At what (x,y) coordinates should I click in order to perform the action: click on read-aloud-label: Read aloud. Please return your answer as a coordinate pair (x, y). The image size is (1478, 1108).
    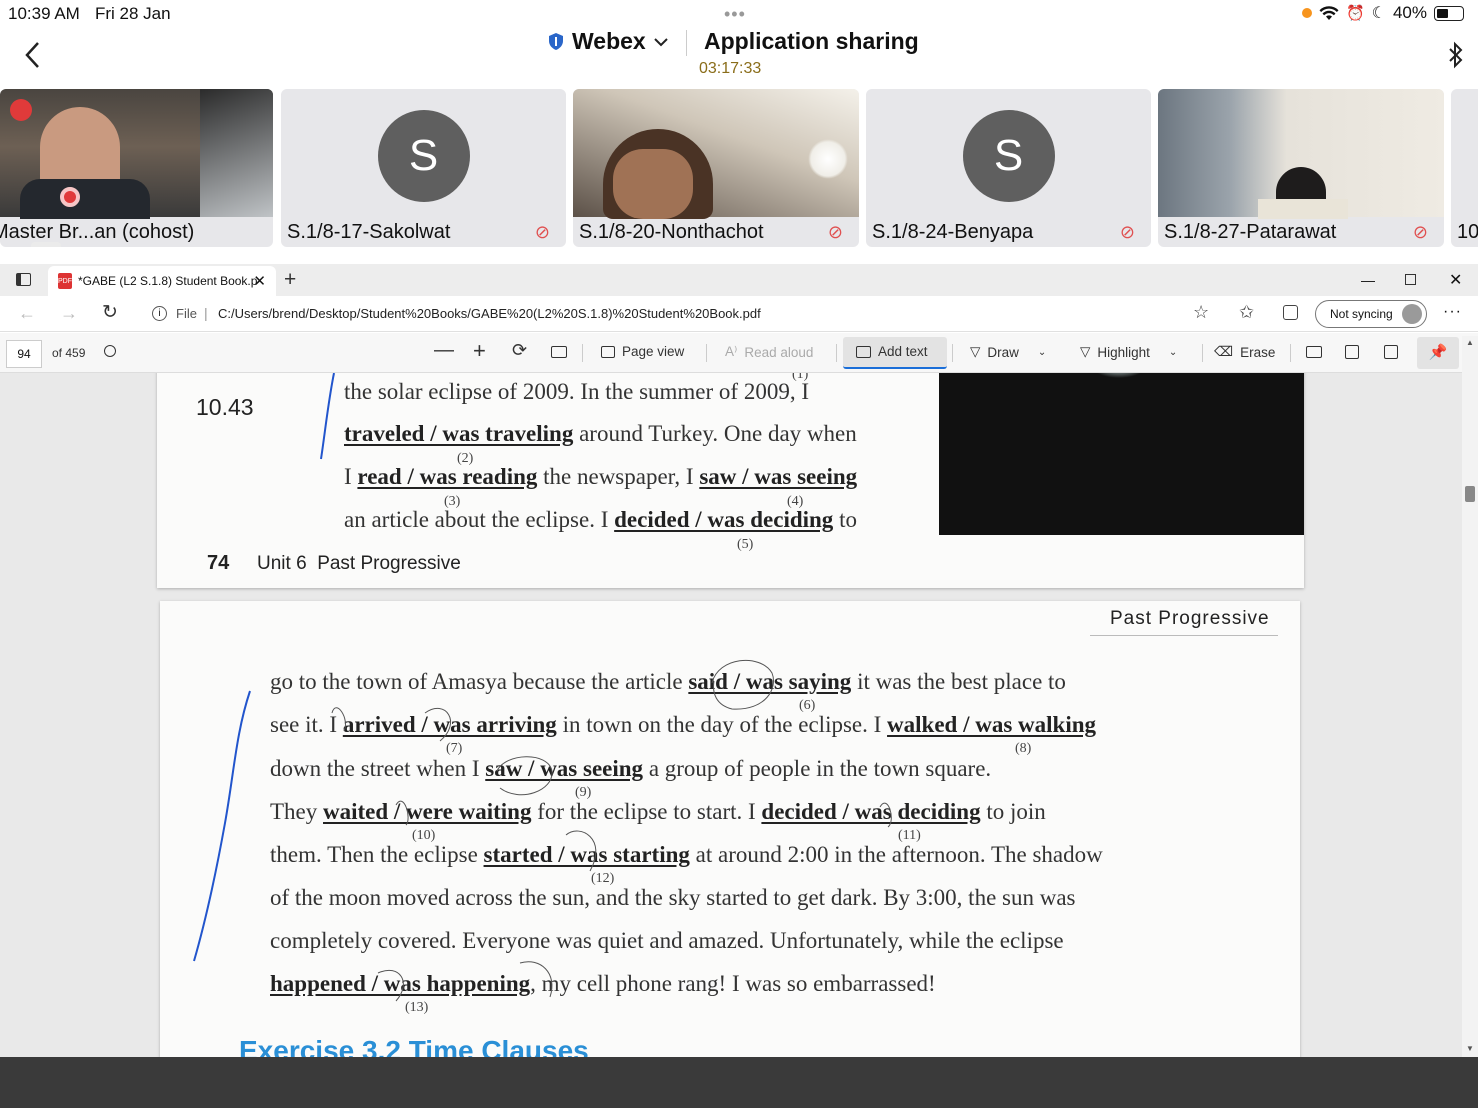
    Looking at the image, I should click on (779, 352).